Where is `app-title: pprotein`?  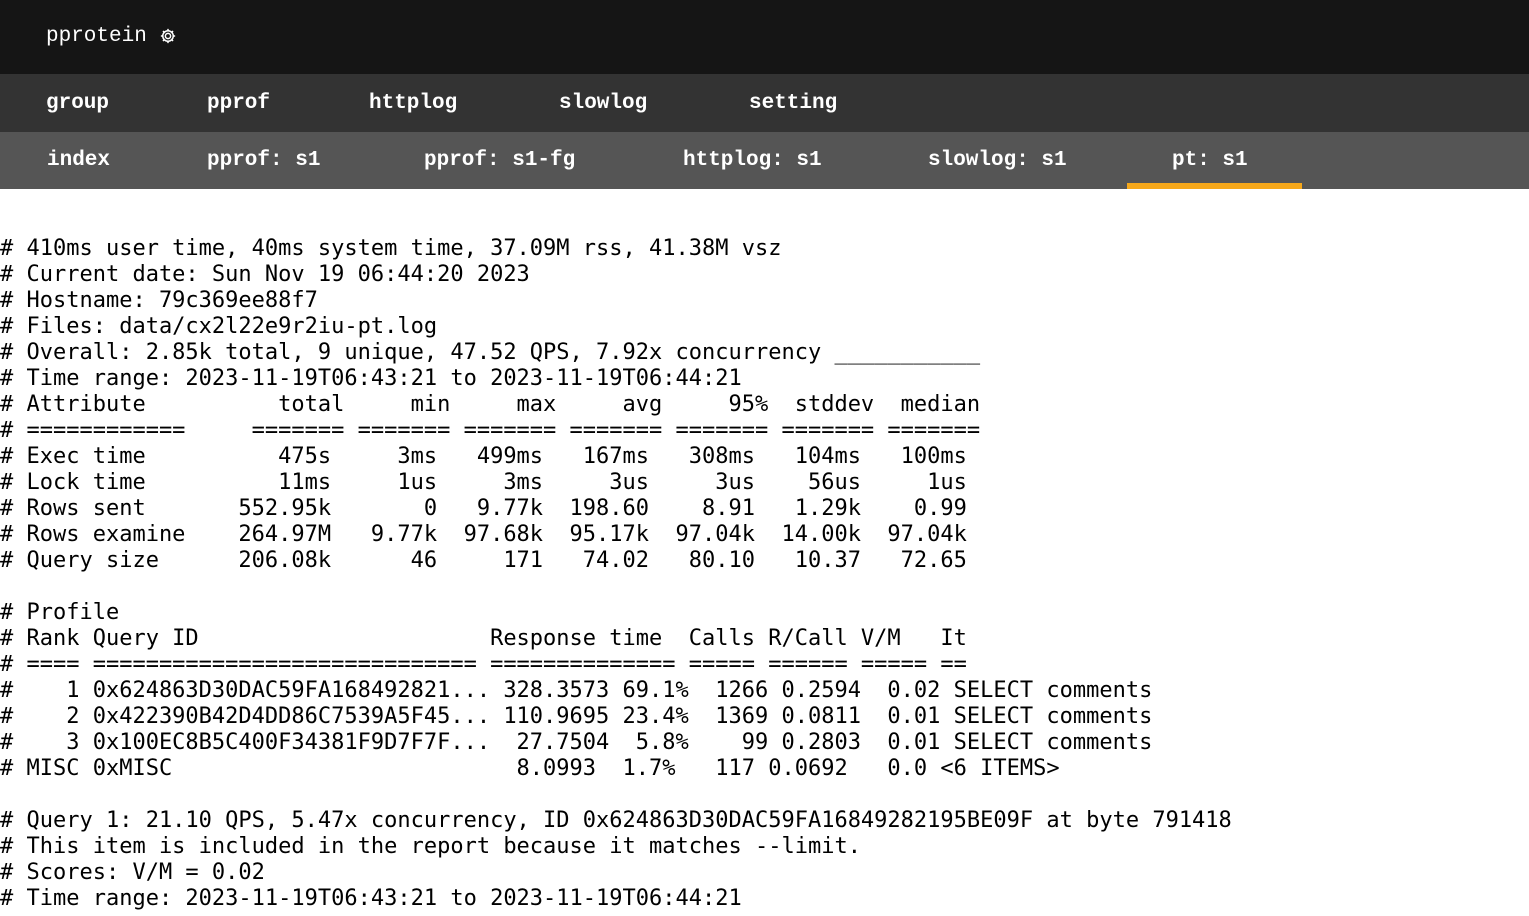 app-title: pprotein is located at coordinates (96, 36).